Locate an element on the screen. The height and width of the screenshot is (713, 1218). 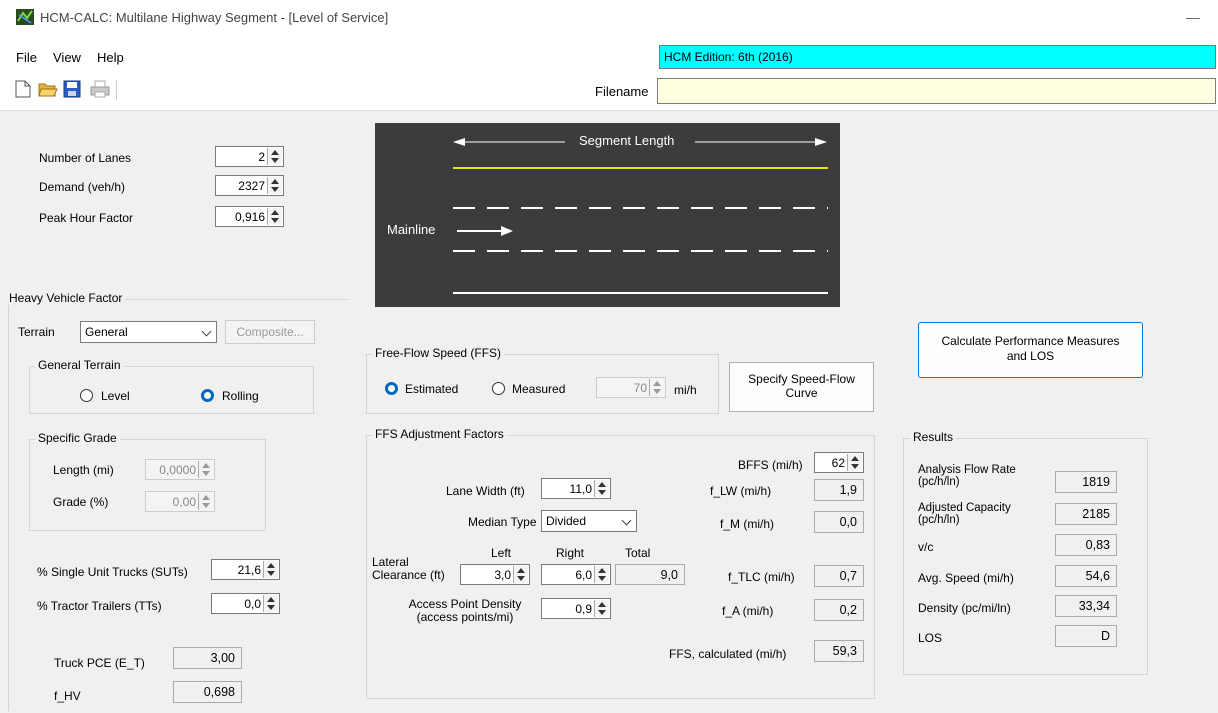
estimated-label: Estimated is located at coordinates (431, 389).